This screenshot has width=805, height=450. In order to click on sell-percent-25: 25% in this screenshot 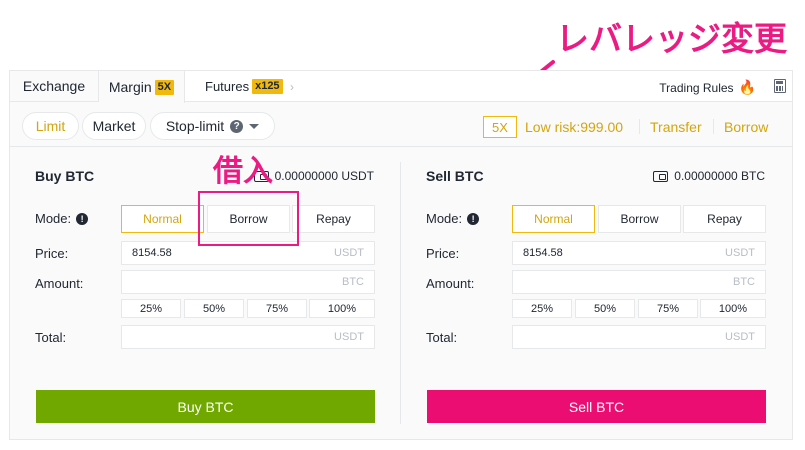, I will do `click(542, 308)`.